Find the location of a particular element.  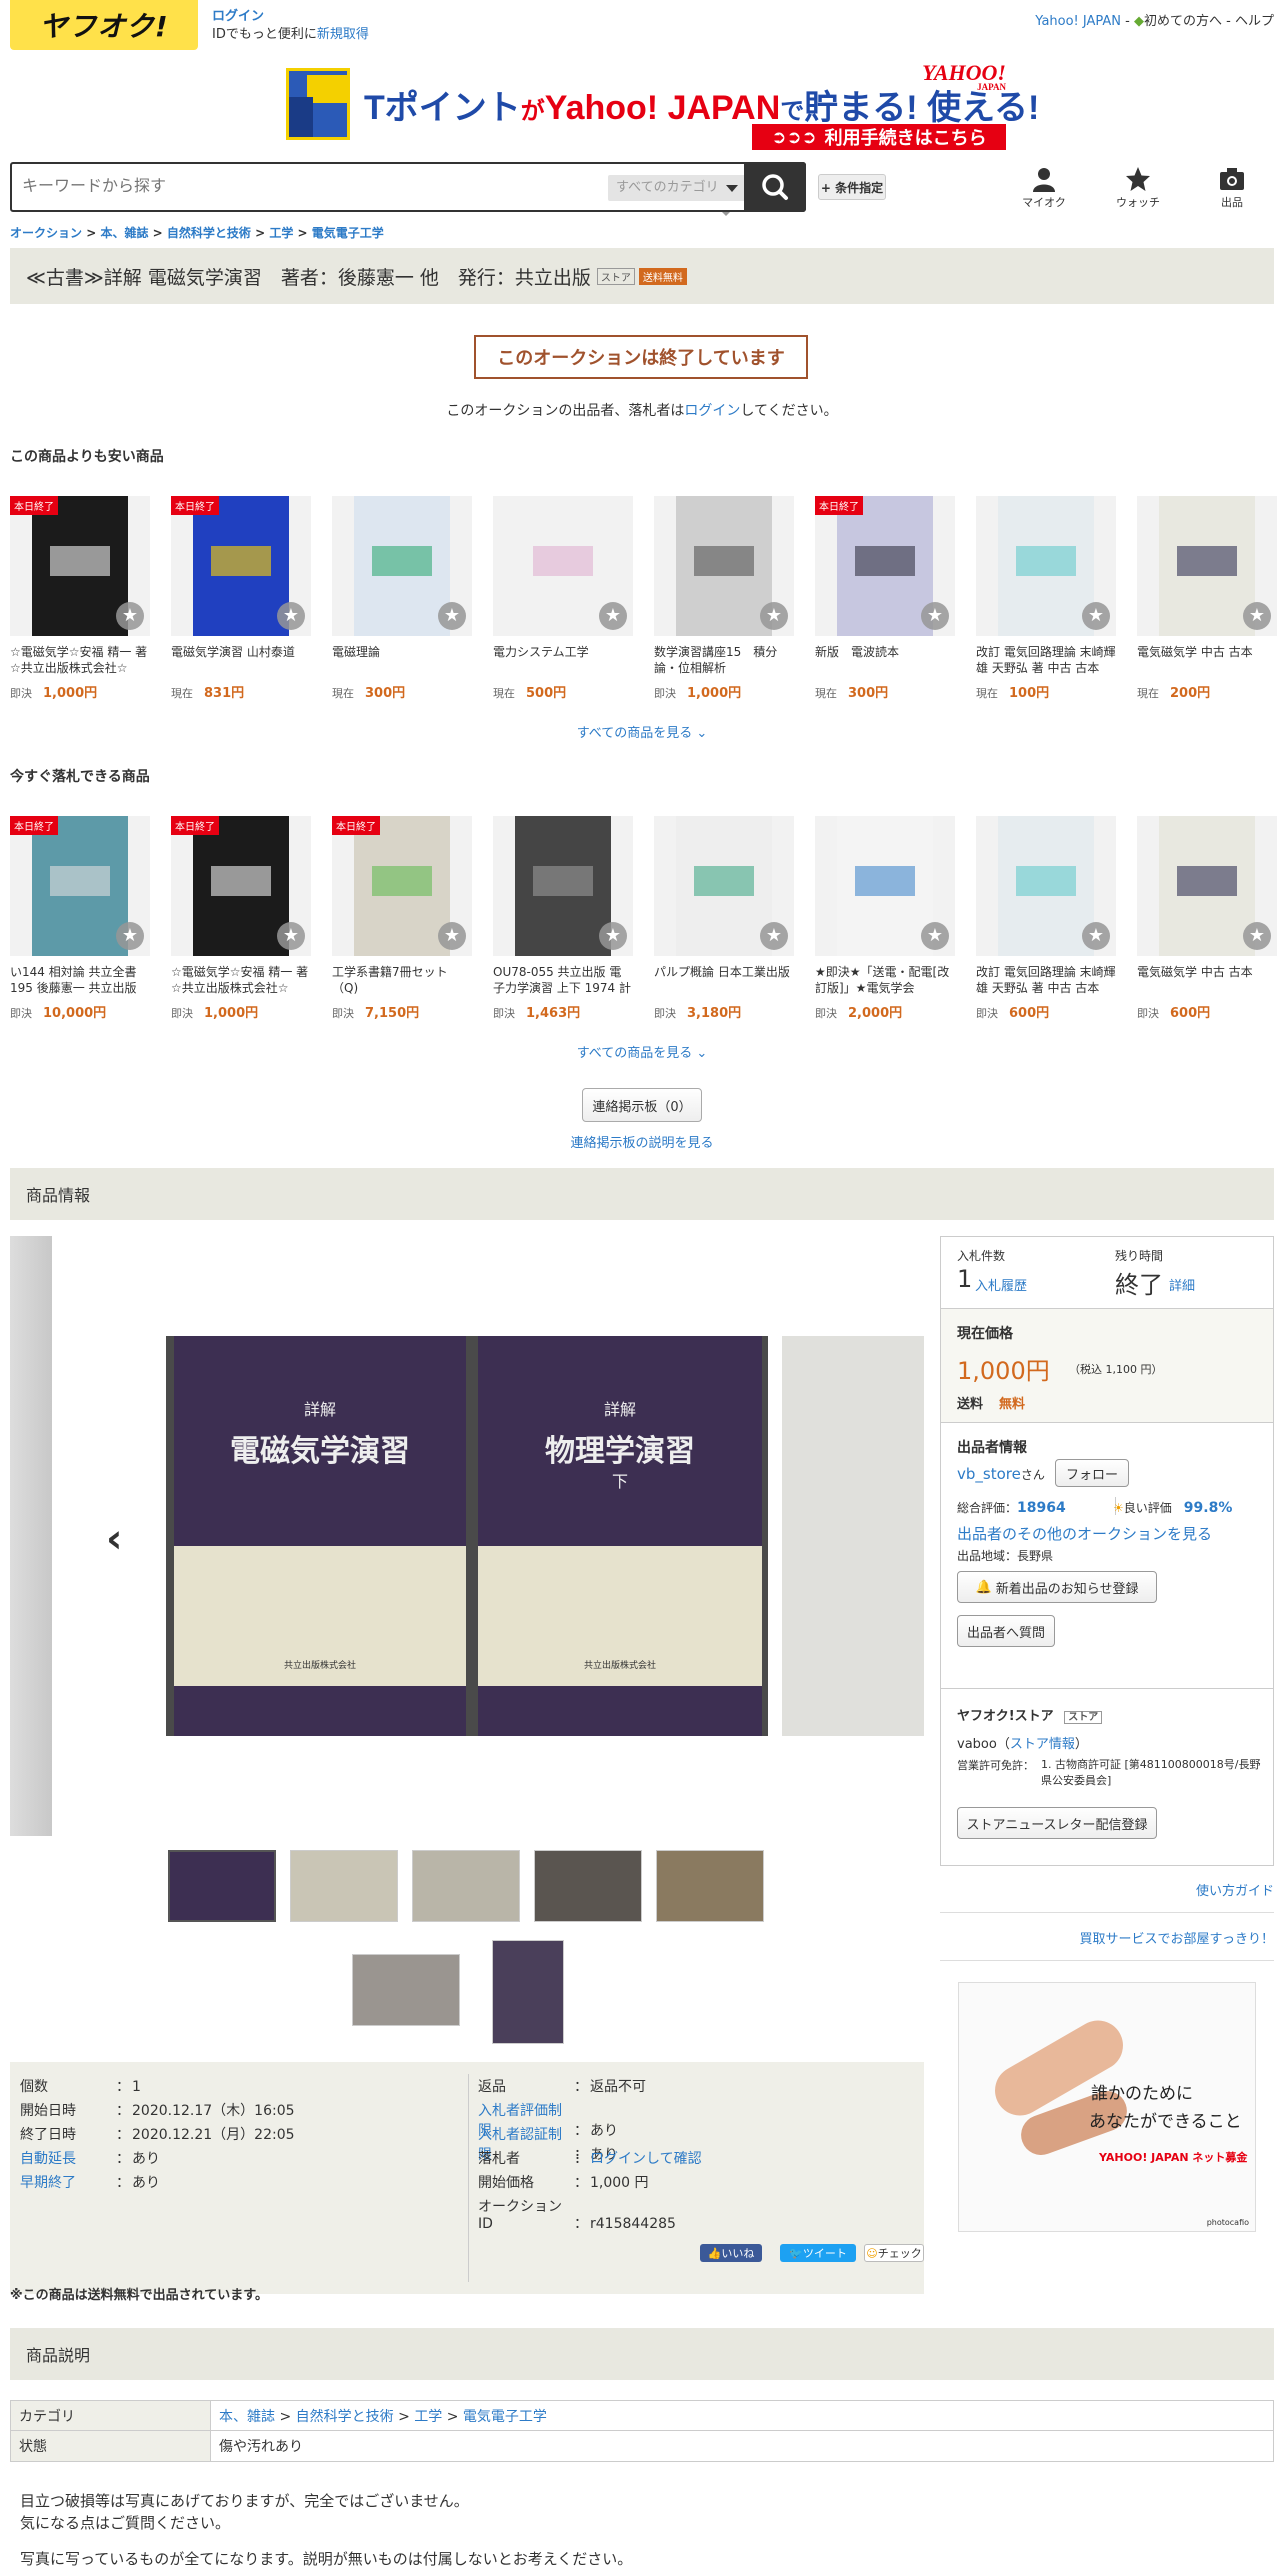

store-info-link: ストア情報 is located at coordinates (1042, 1744).